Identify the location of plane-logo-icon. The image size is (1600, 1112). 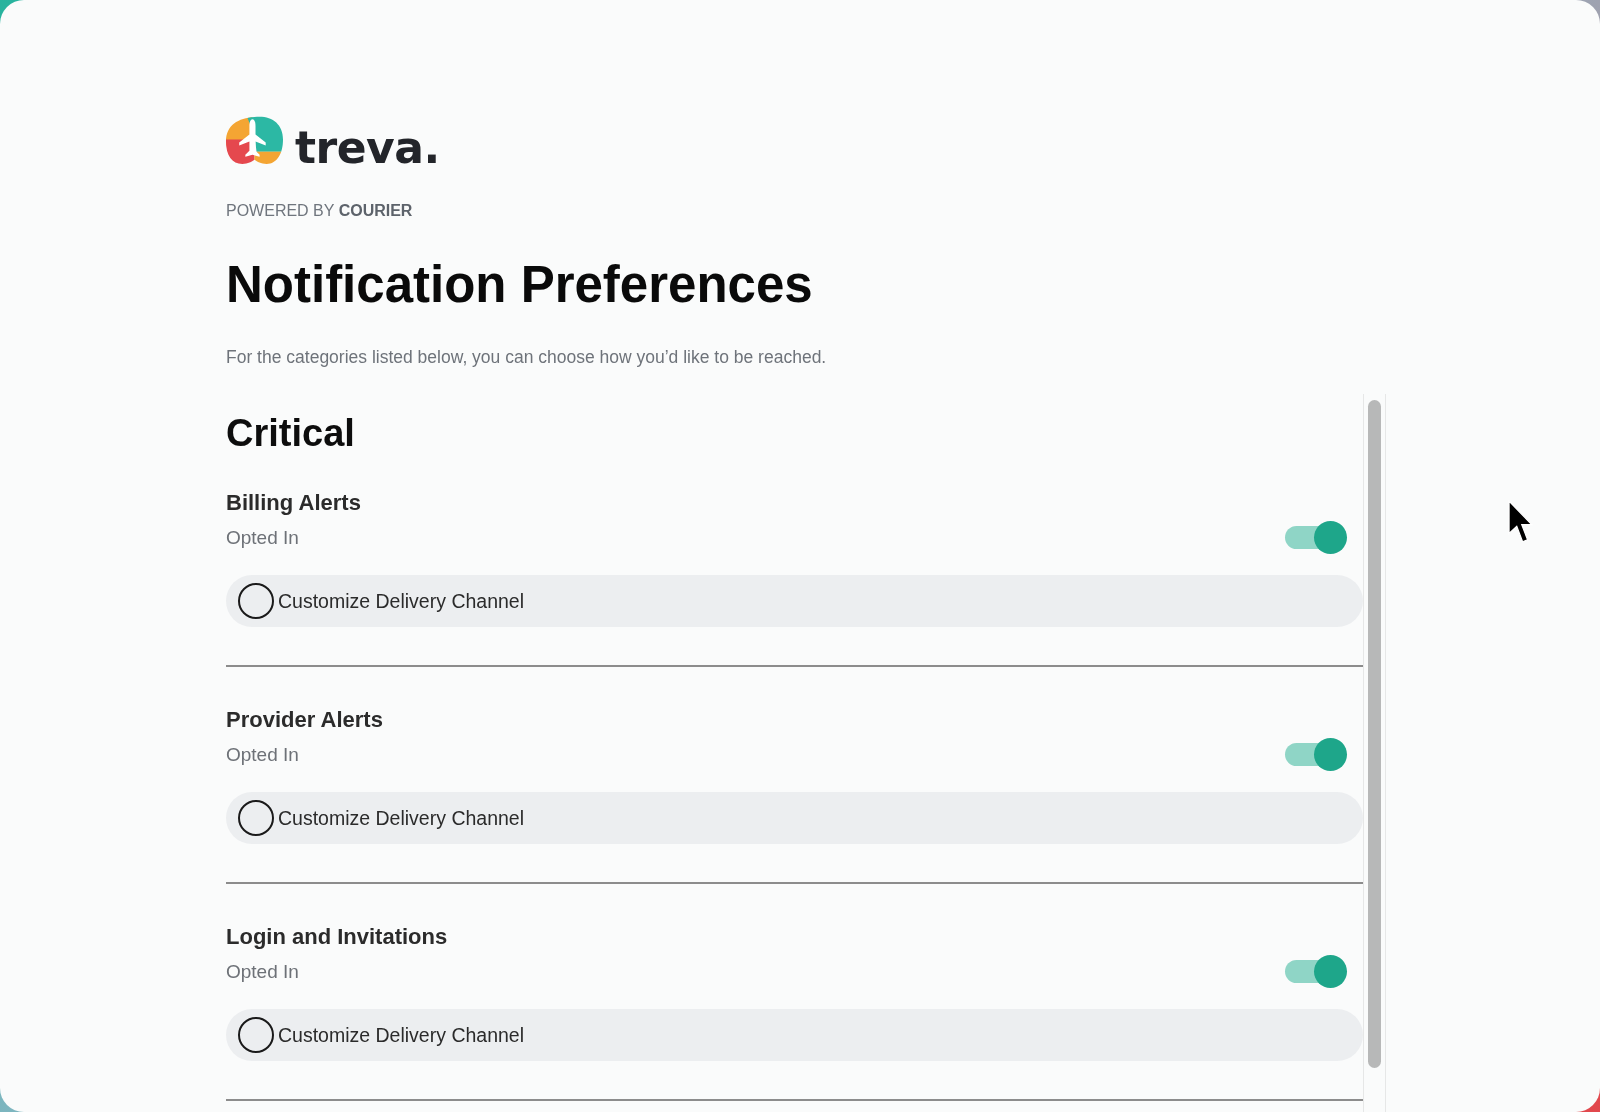
(254, 140).